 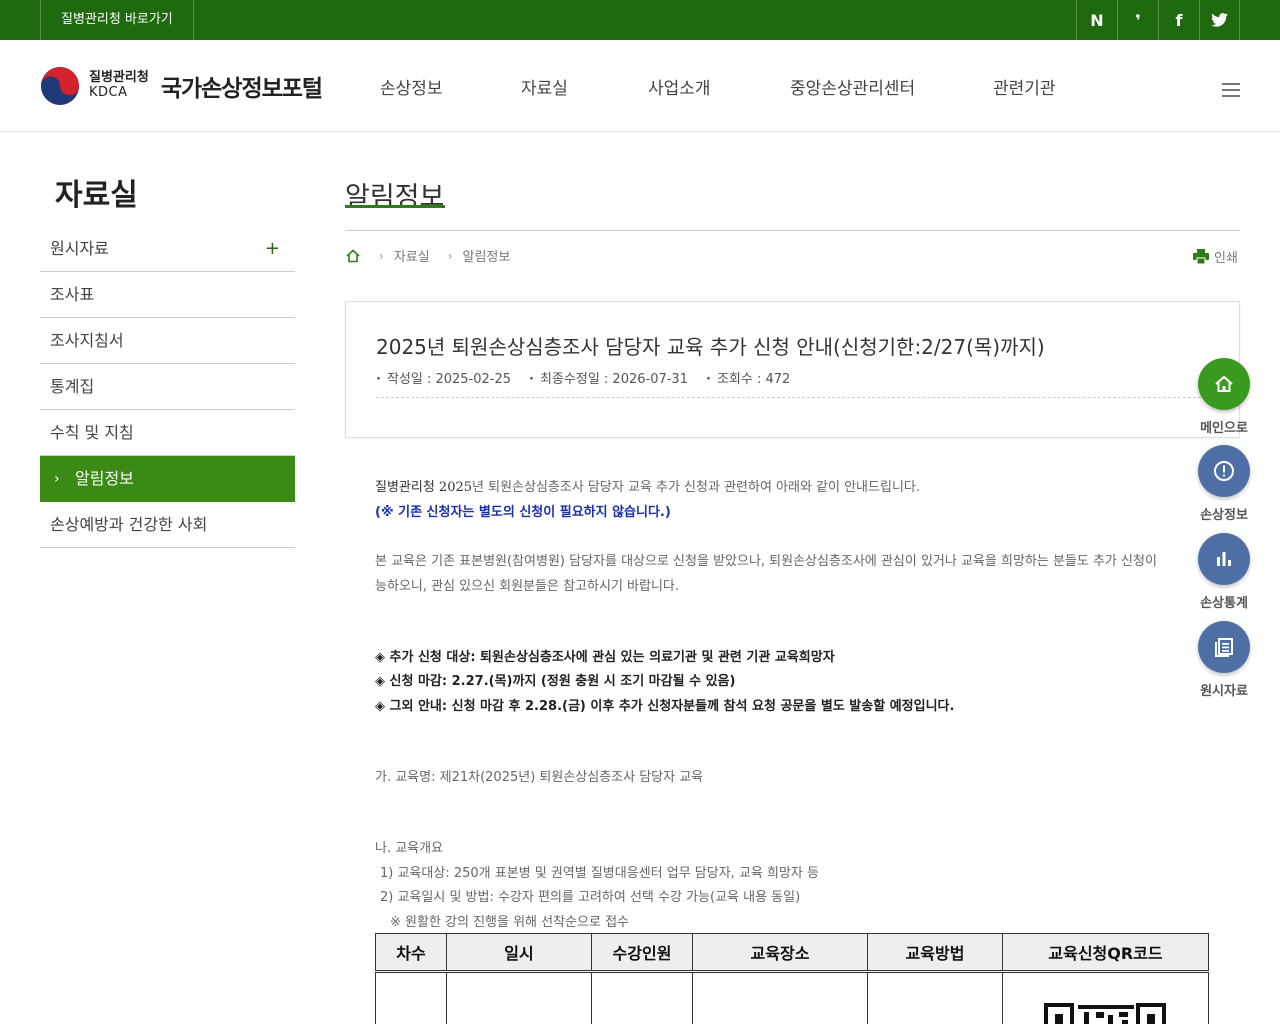 What do you see at coordinates (608, 377) in the screenshot?
I see `post-modified-date: 최종수정일 : 2026-07-31` at bounding box center [608, 377].